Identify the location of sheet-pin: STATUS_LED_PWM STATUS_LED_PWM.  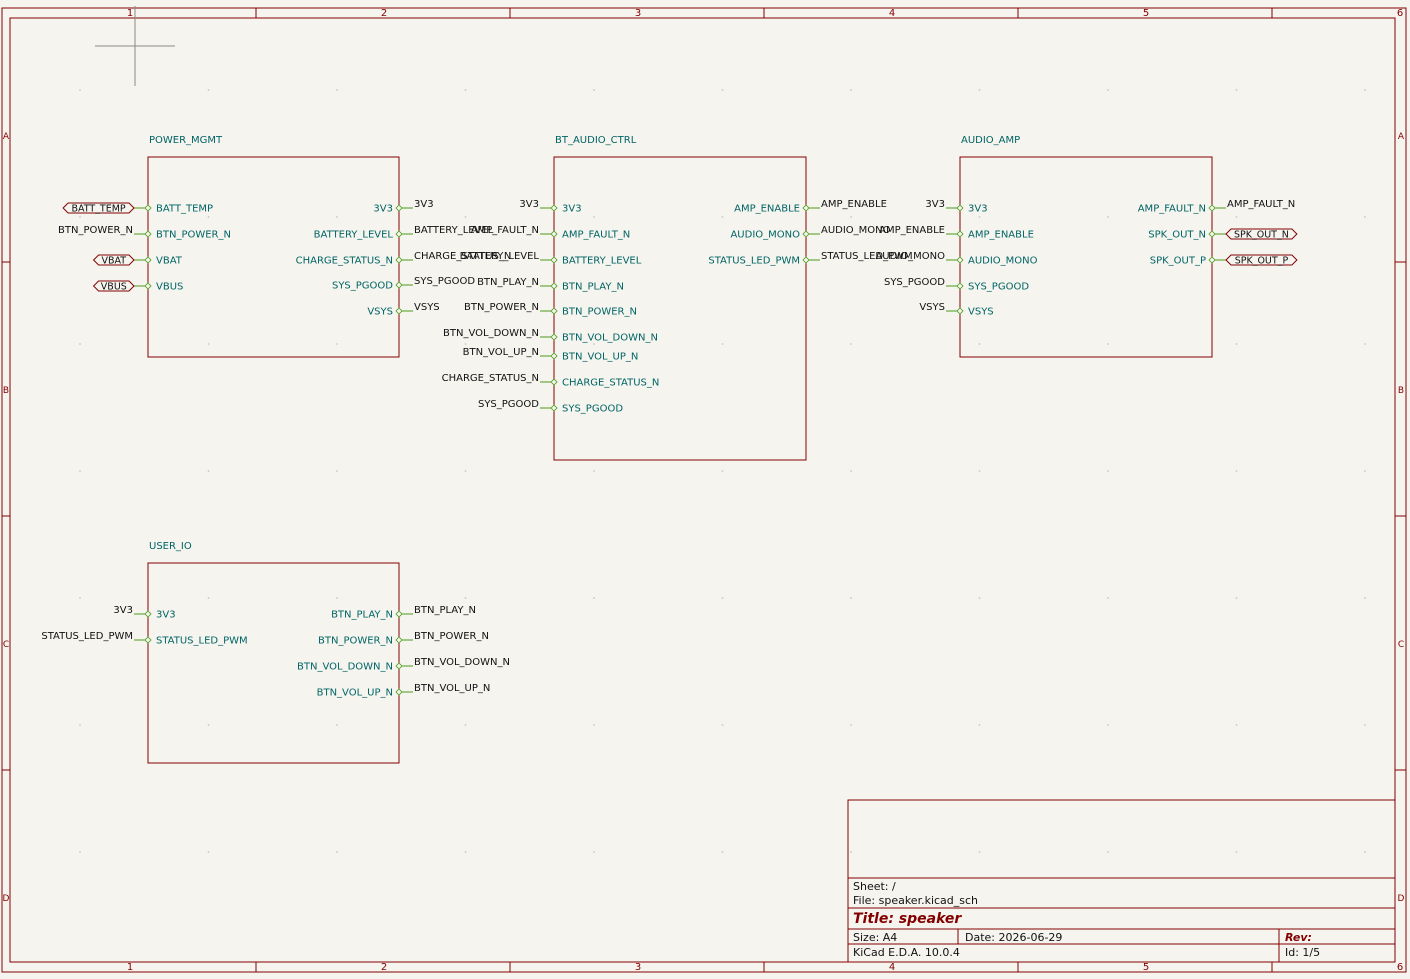
(144, 639).